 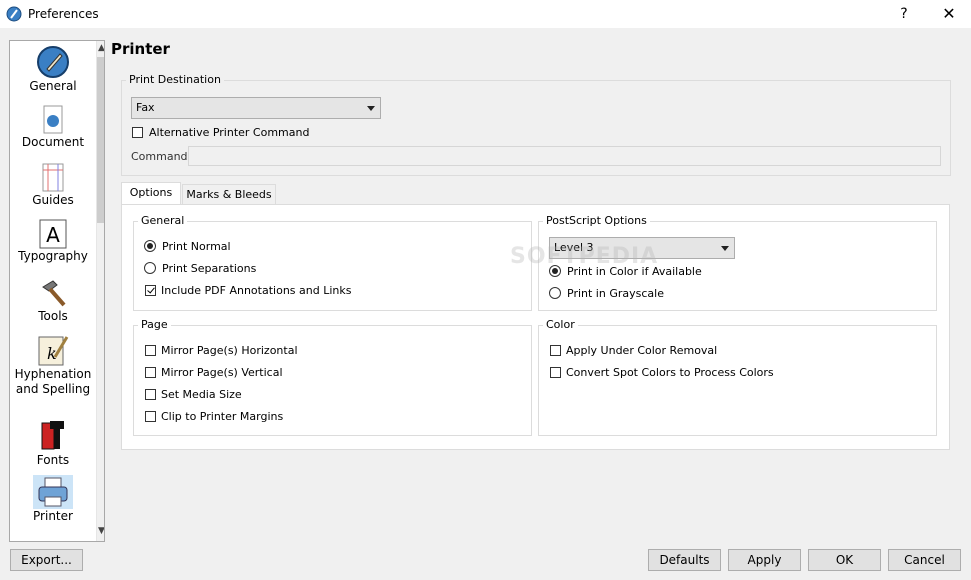 What do you see at coordinates (53, 200) in the screenshot?
I see `sidebar-item-label: Guides` at bounding box center [53, 200].